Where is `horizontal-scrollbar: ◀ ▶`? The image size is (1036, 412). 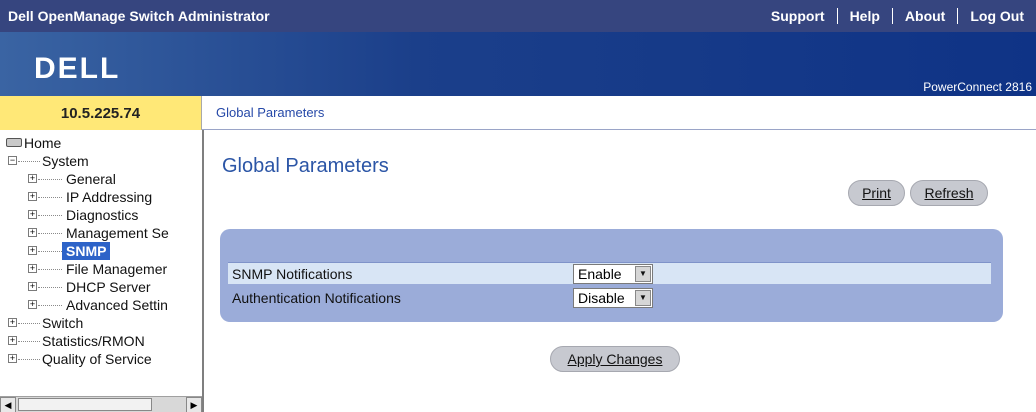 horizontal-scrollbar: ◀ ▶ is located at coordinates (101, 404).